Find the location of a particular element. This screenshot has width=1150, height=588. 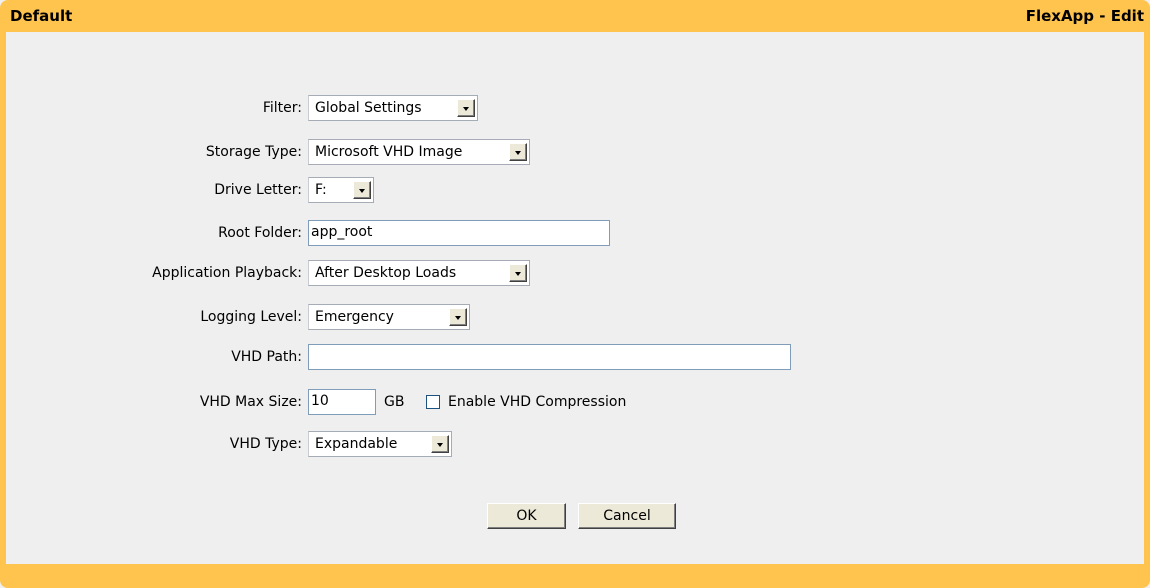

logging-level-label: Logging Level: is located at coordinates (251, 317).